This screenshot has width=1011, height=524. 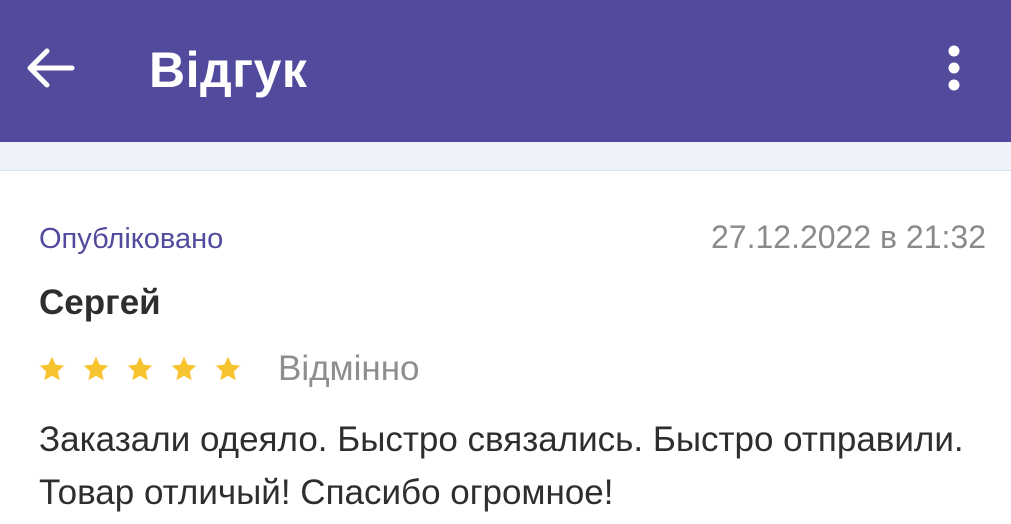 I want to click on page-title: Відгук, so click(x=228, y=70).